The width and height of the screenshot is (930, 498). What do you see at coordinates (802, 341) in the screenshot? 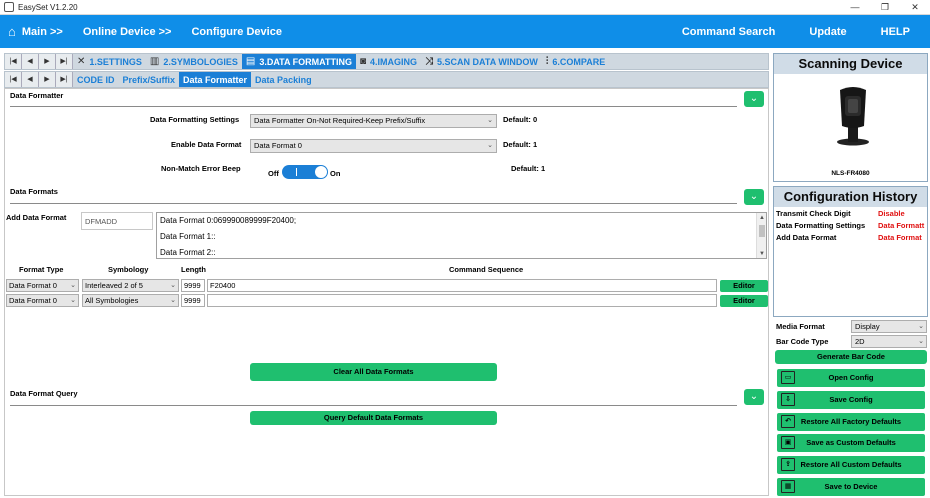
I see `barcode-type-label: Bar Code Type` at bounding box center [802, 341].